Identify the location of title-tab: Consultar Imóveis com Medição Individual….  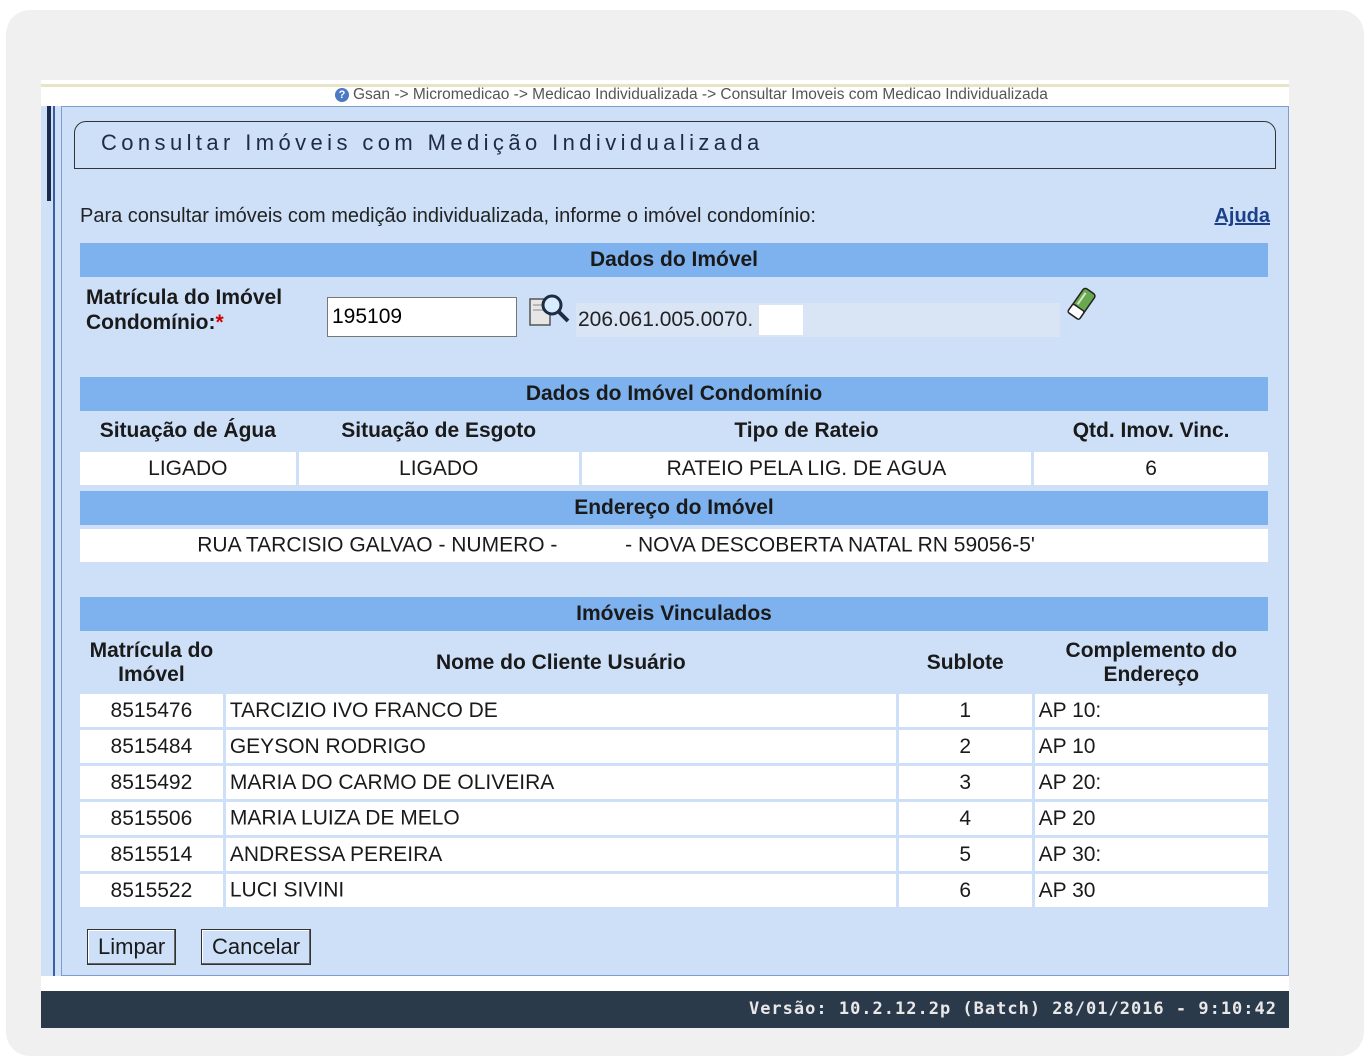
(675, 145).